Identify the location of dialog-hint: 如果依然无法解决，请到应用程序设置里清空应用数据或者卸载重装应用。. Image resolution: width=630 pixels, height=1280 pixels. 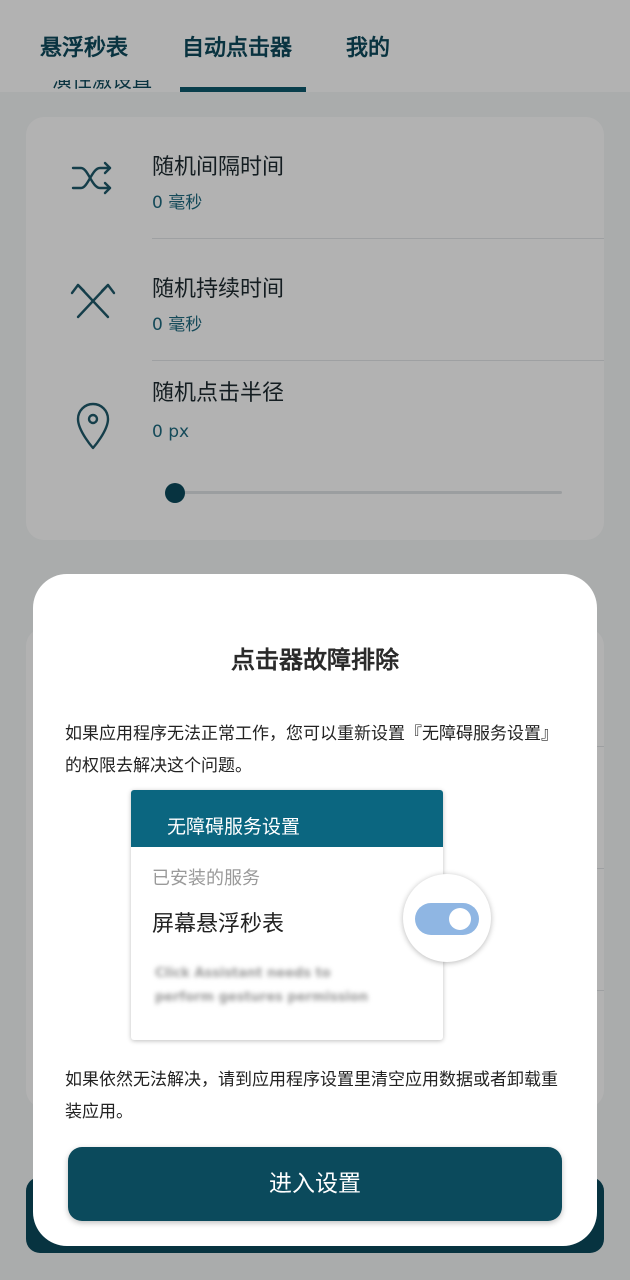
(311, 1096).